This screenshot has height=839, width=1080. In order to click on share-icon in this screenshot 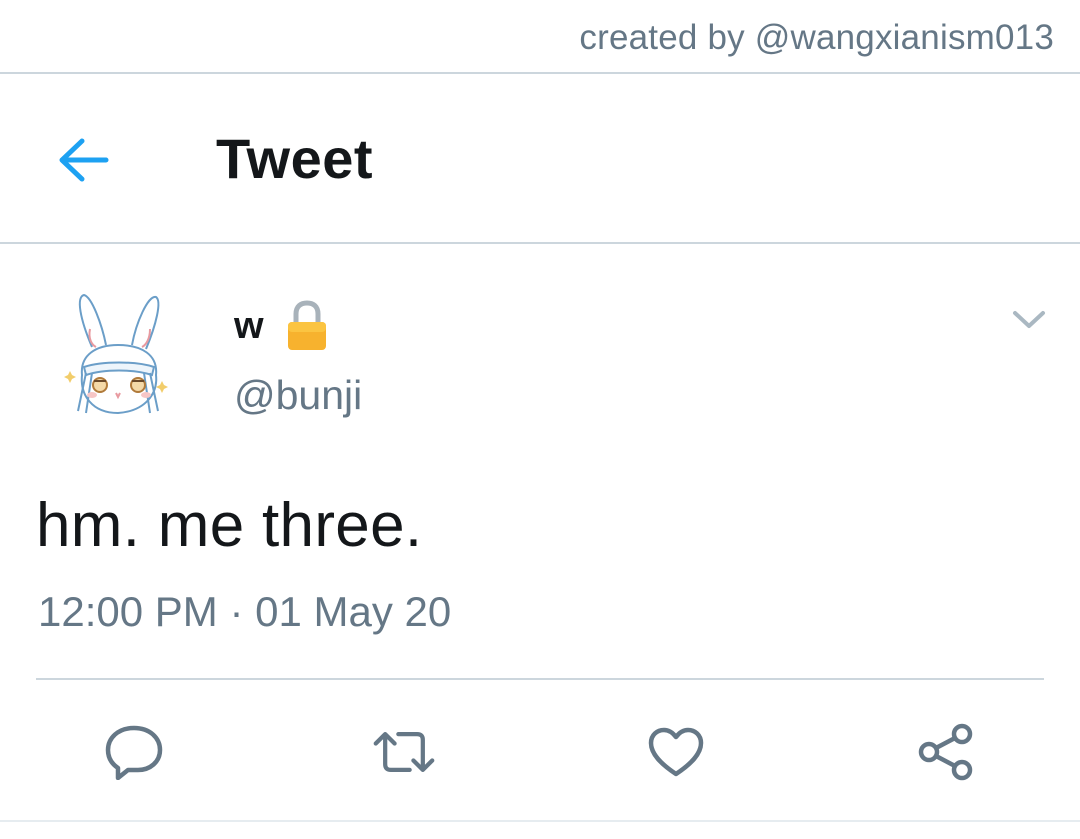, I will do `click(945, 752)`.